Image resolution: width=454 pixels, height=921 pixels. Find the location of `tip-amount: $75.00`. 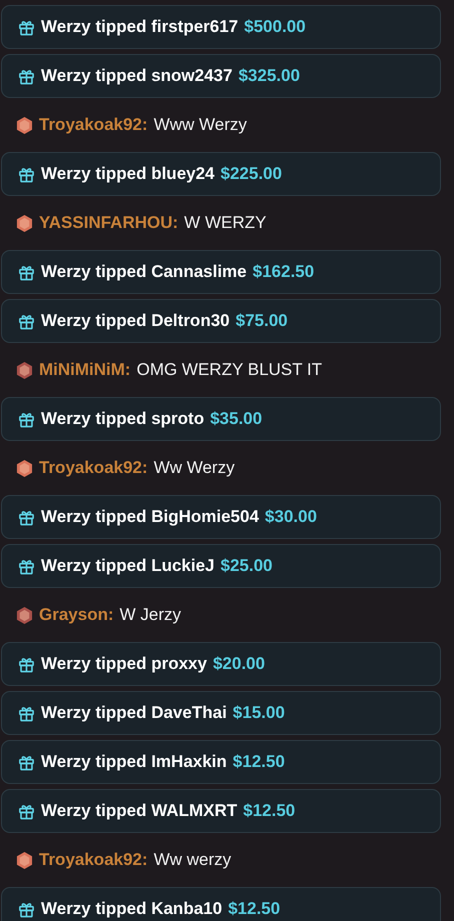

tip-amount: $75.00 is located at coordinates (262, 321).